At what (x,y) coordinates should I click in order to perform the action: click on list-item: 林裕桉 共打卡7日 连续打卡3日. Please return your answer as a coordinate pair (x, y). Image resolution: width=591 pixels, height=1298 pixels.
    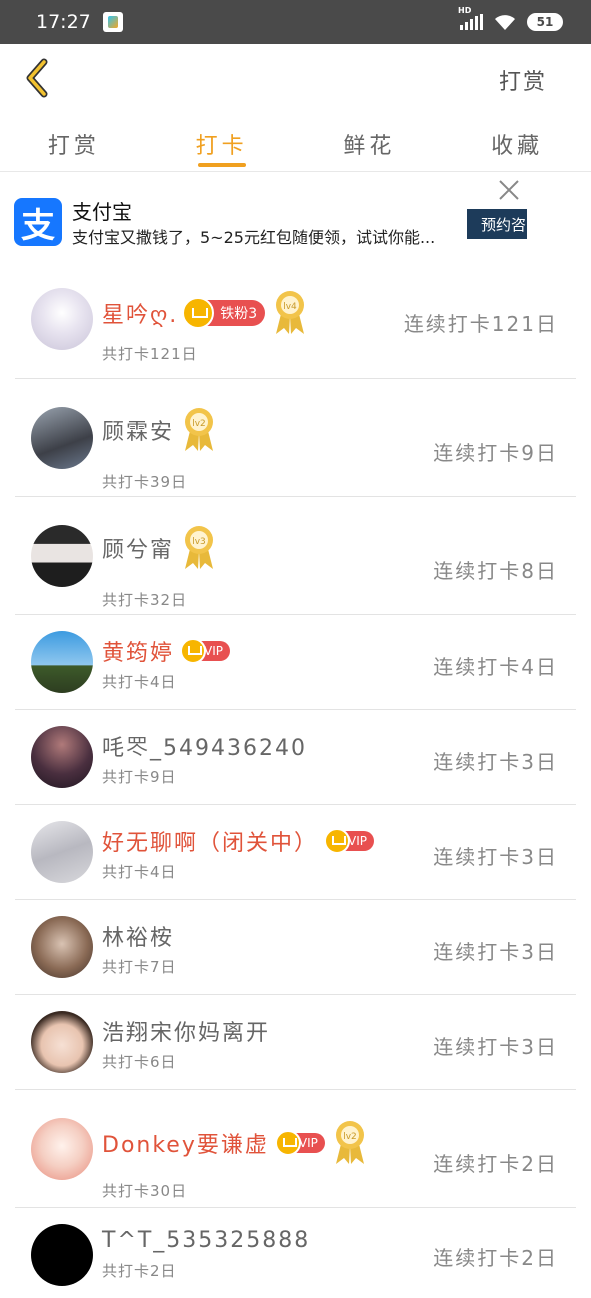
    Looking at the image, I should click on (295, 947).